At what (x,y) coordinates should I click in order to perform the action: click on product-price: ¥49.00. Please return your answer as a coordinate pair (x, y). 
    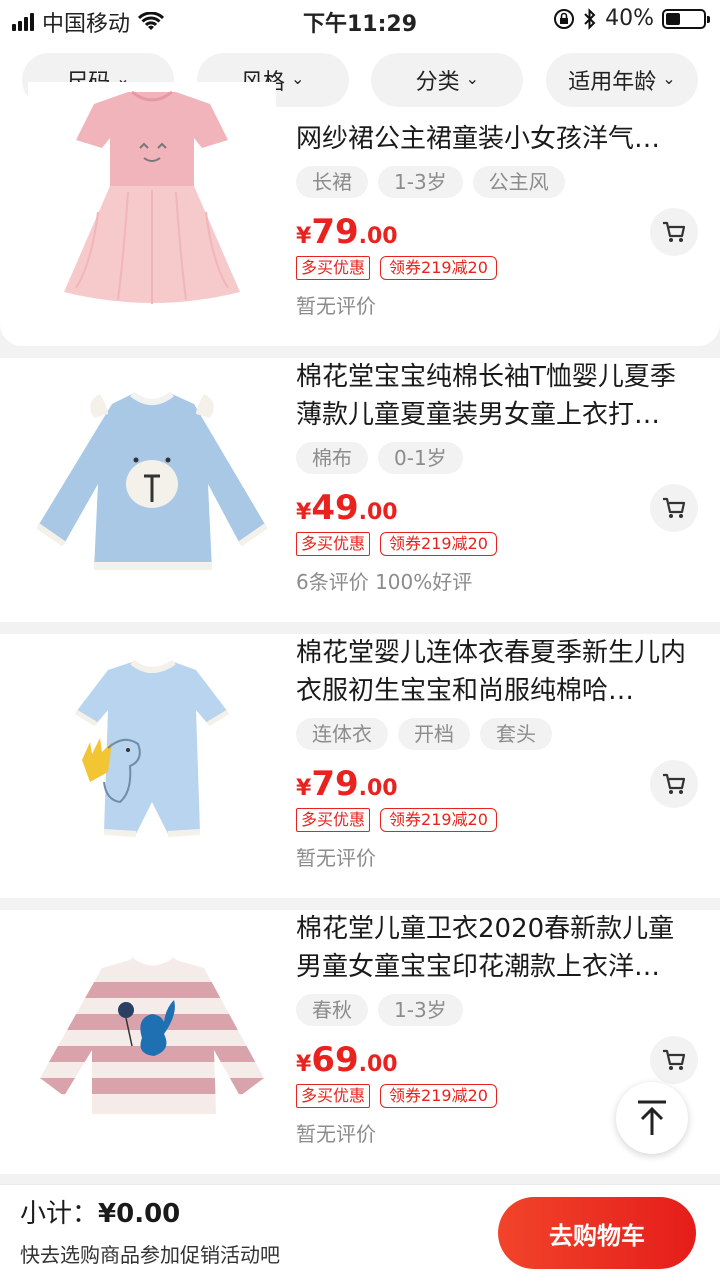
    Looking at the image, I should click on (347, 508).